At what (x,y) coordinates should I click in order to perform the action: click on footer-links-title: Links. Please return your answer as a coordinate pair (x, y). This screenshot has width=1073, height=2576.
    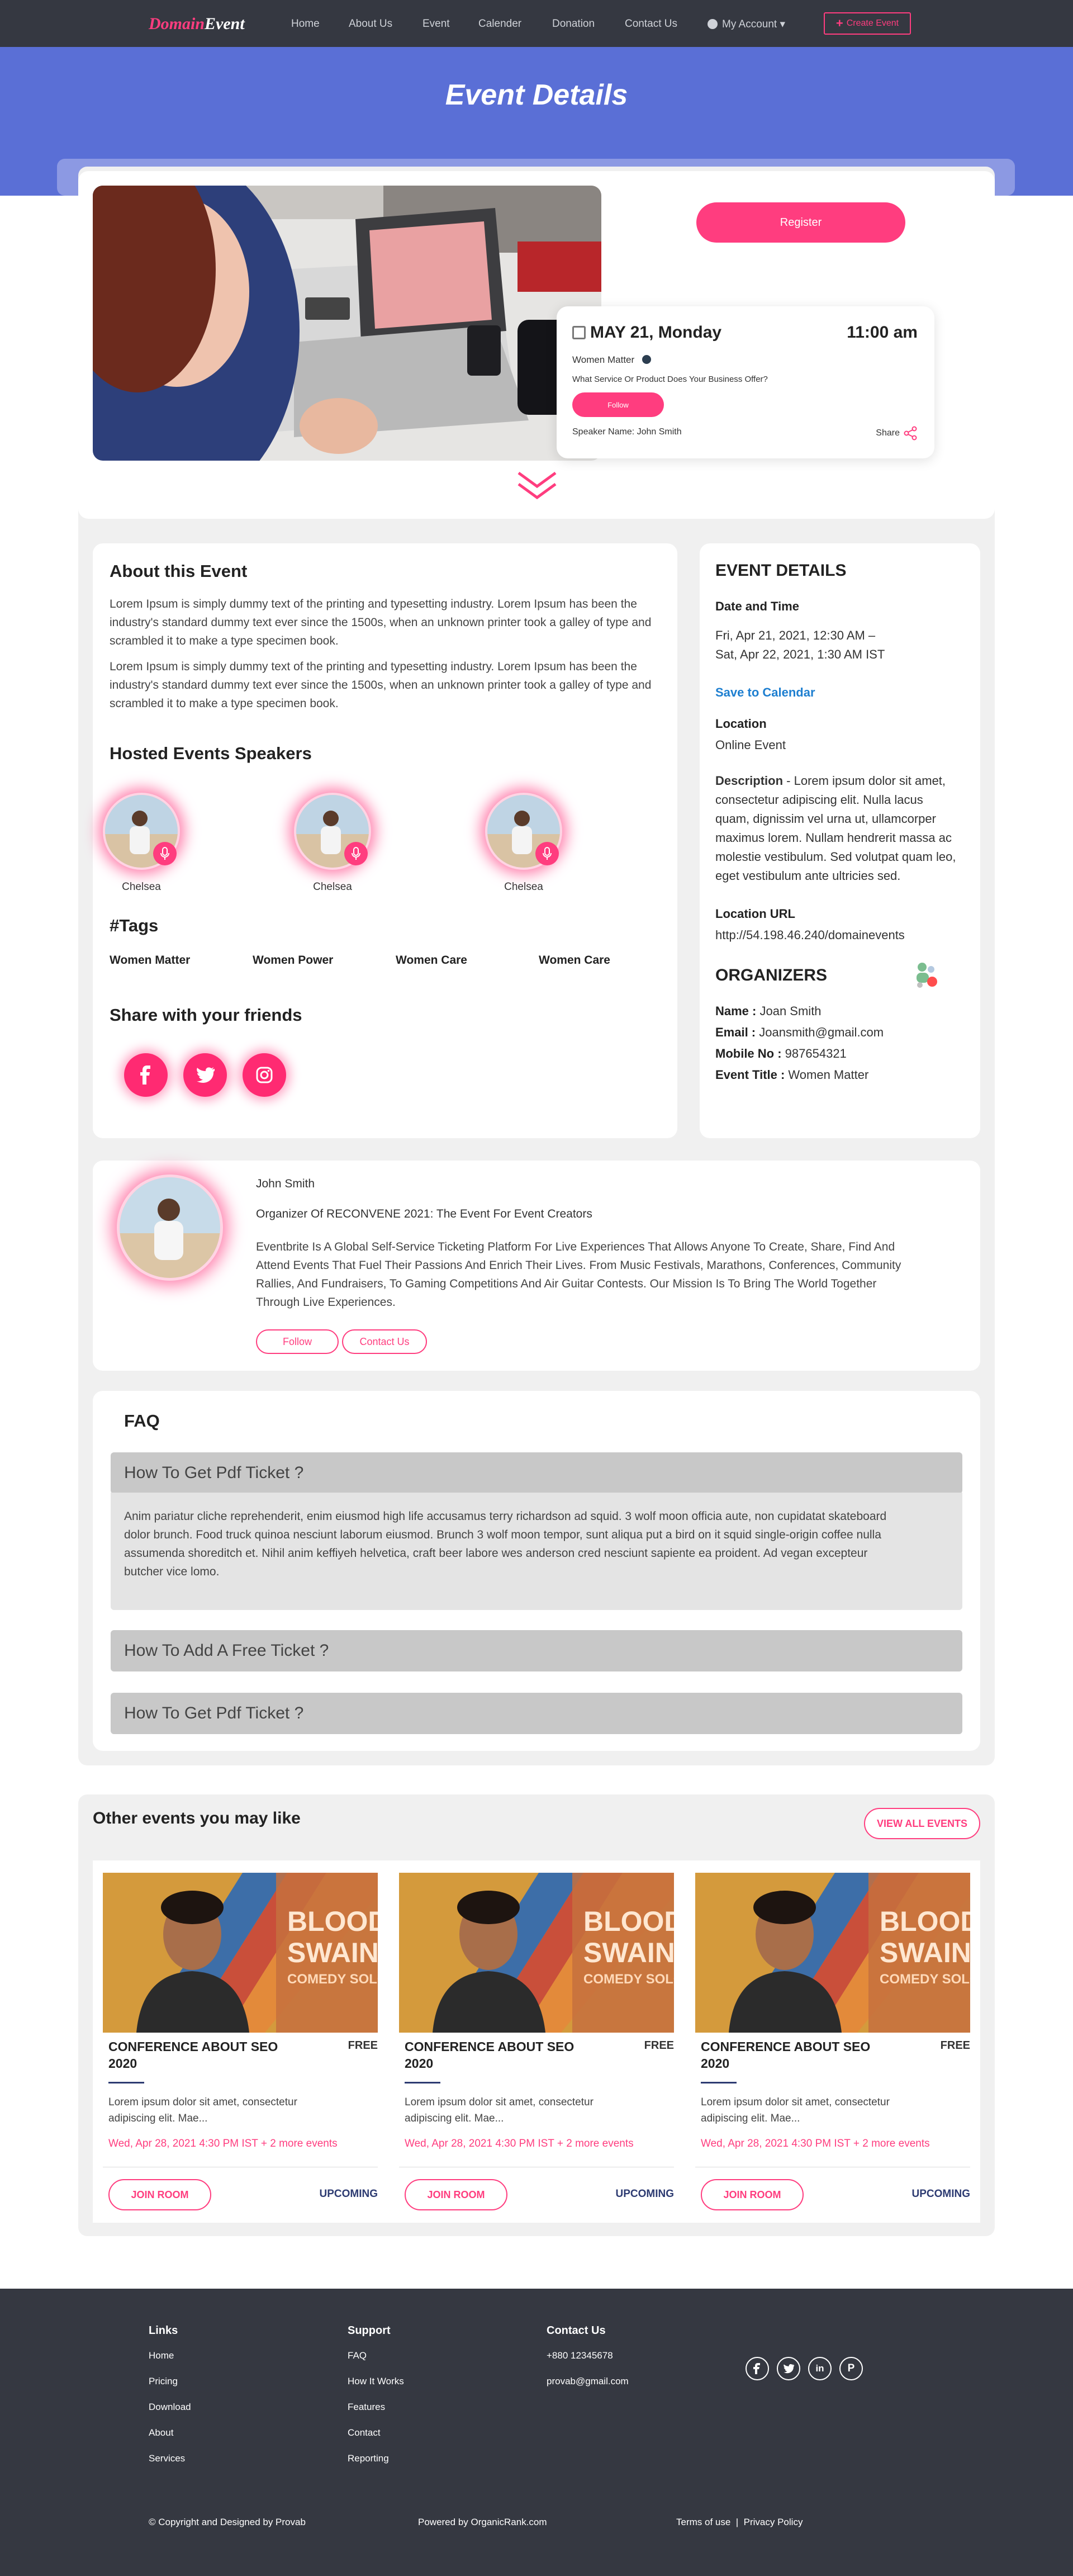
    Looking at the image, I should click on (163, 2330).